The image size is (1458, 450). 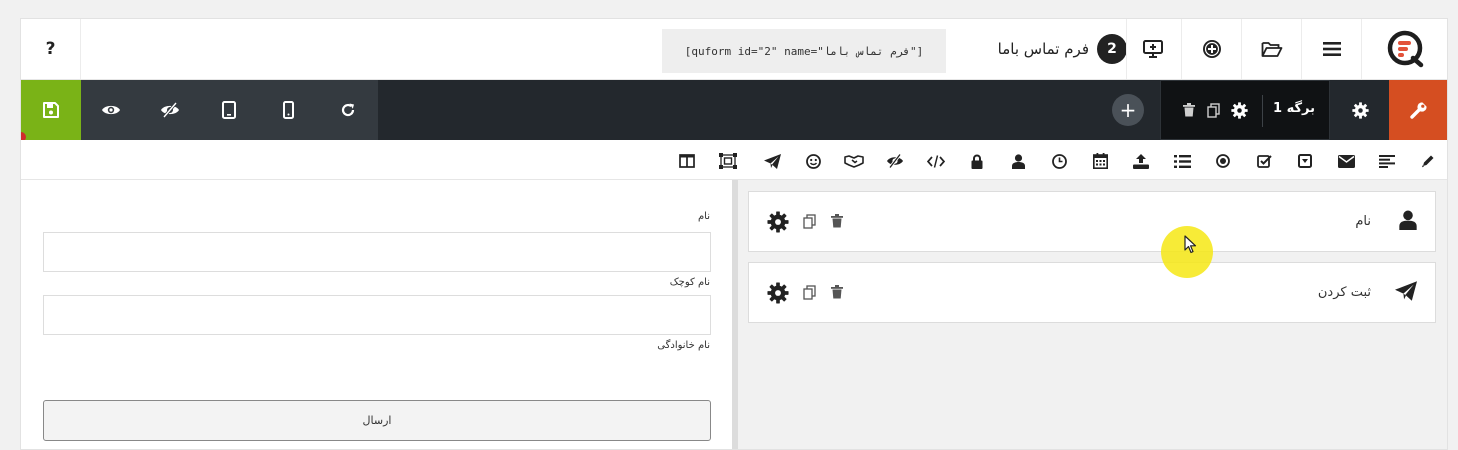 I want to click on add-hidden-element, so click(x=895, y=161).